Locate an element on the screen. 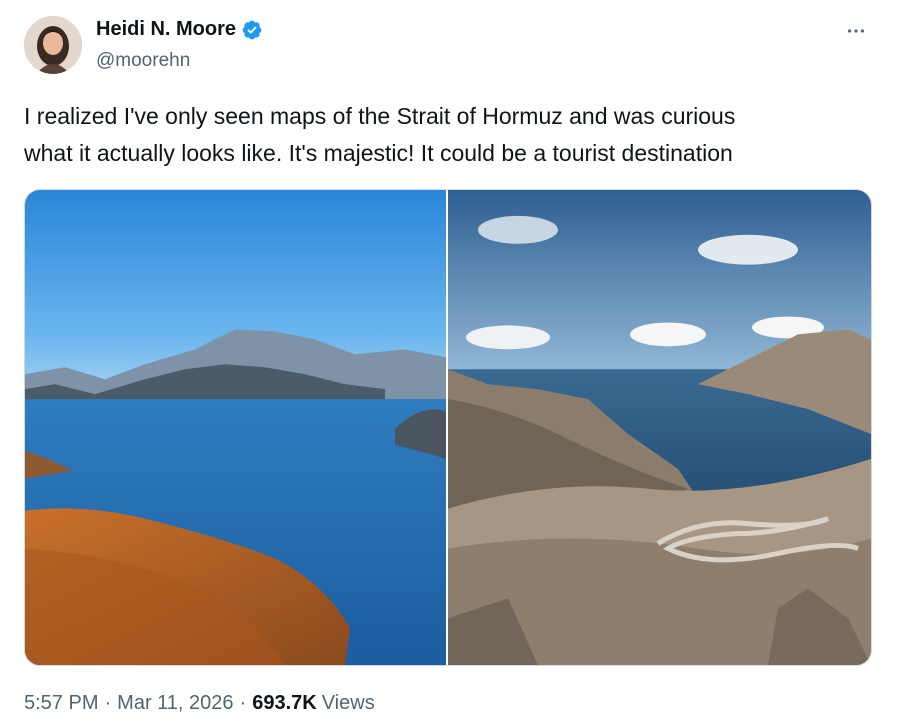 This screenshot has width=901, height=724. author-display-name: Heidi N. Moore is located at coordinates (166, 29).